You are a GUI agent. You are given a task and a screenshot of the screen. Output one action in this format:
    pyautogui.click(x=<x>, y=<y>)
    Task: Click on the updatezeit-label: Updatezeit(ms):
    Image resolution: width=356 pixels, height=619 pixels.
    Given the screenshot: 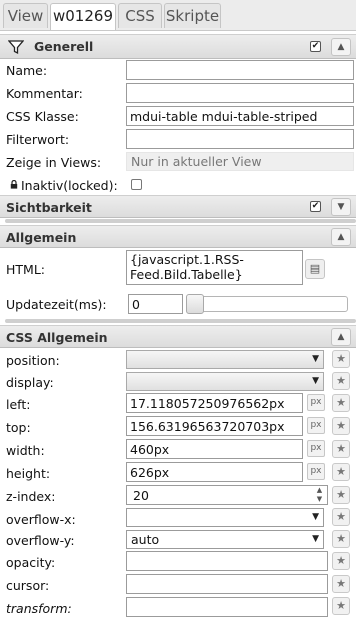 What is the action you would take?
    pyautogui.click(x=56, y=304)
    